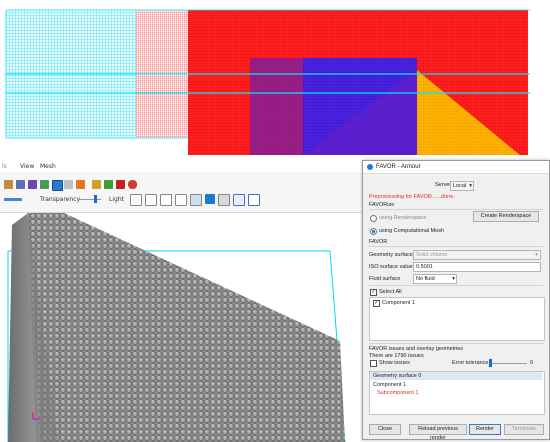  I want to click on component-icon, so click(32, 184).